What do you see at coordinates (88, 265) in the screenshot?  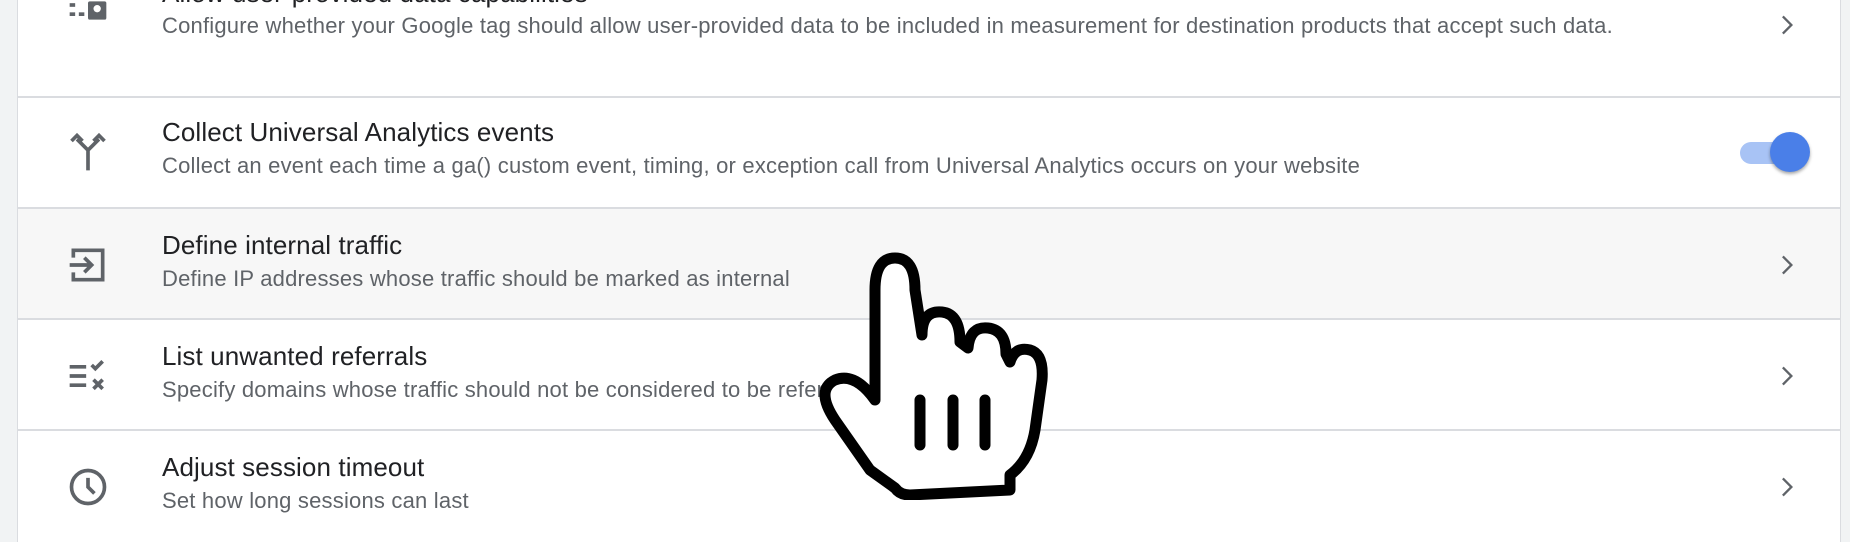 I see `login-arrow-icon` at bounding box center [88, 265].